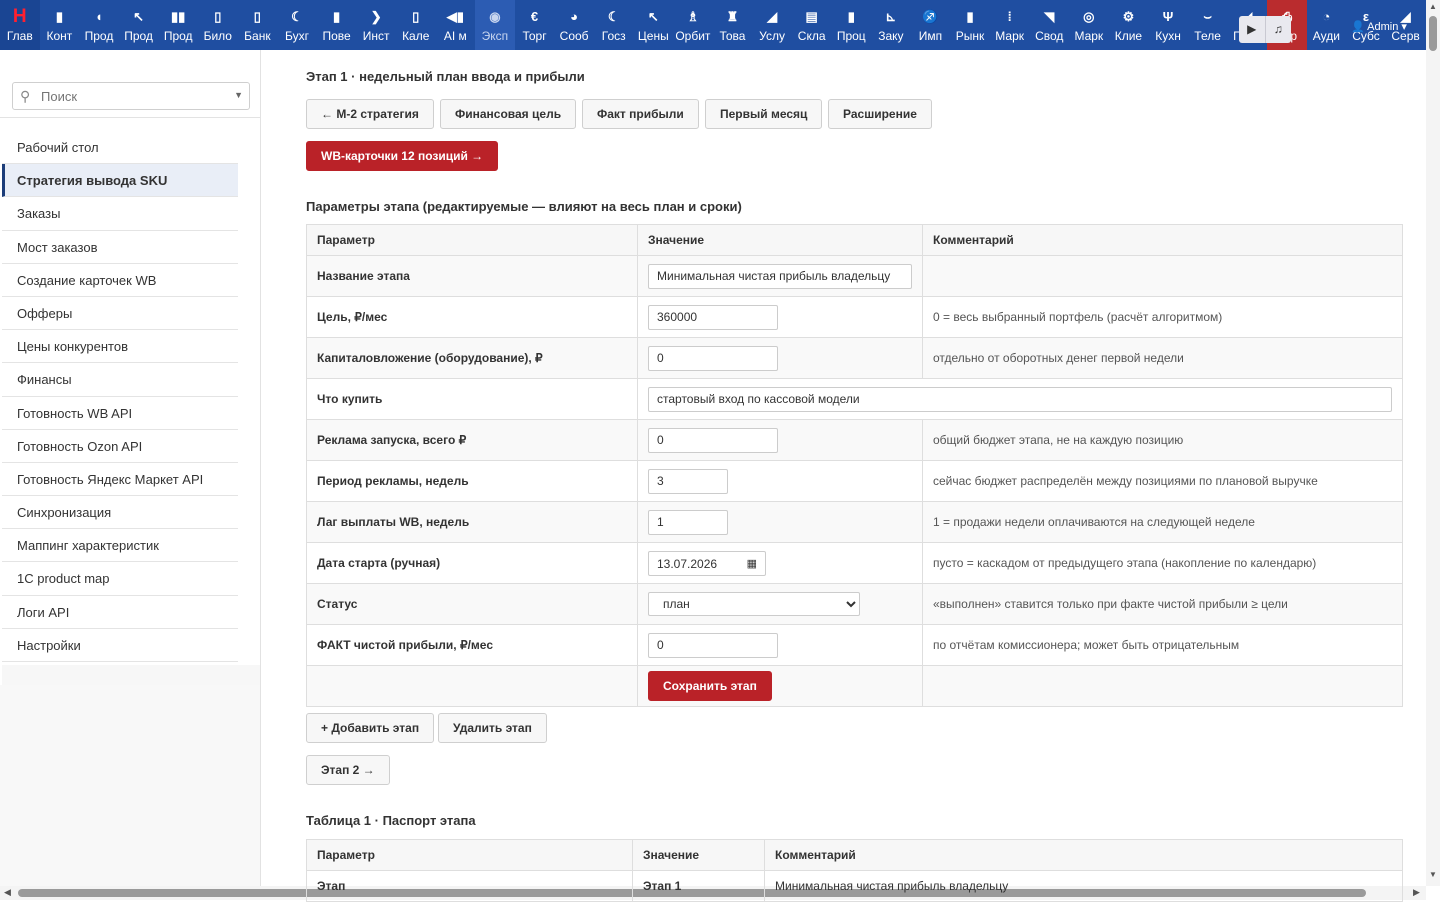 The width and height of the screenshot is (1440, 902). What do you see at coordinates (1128, 36) in the screenshot?
I see `top-nav-label: Клие` at bounding box center [1128, 36].